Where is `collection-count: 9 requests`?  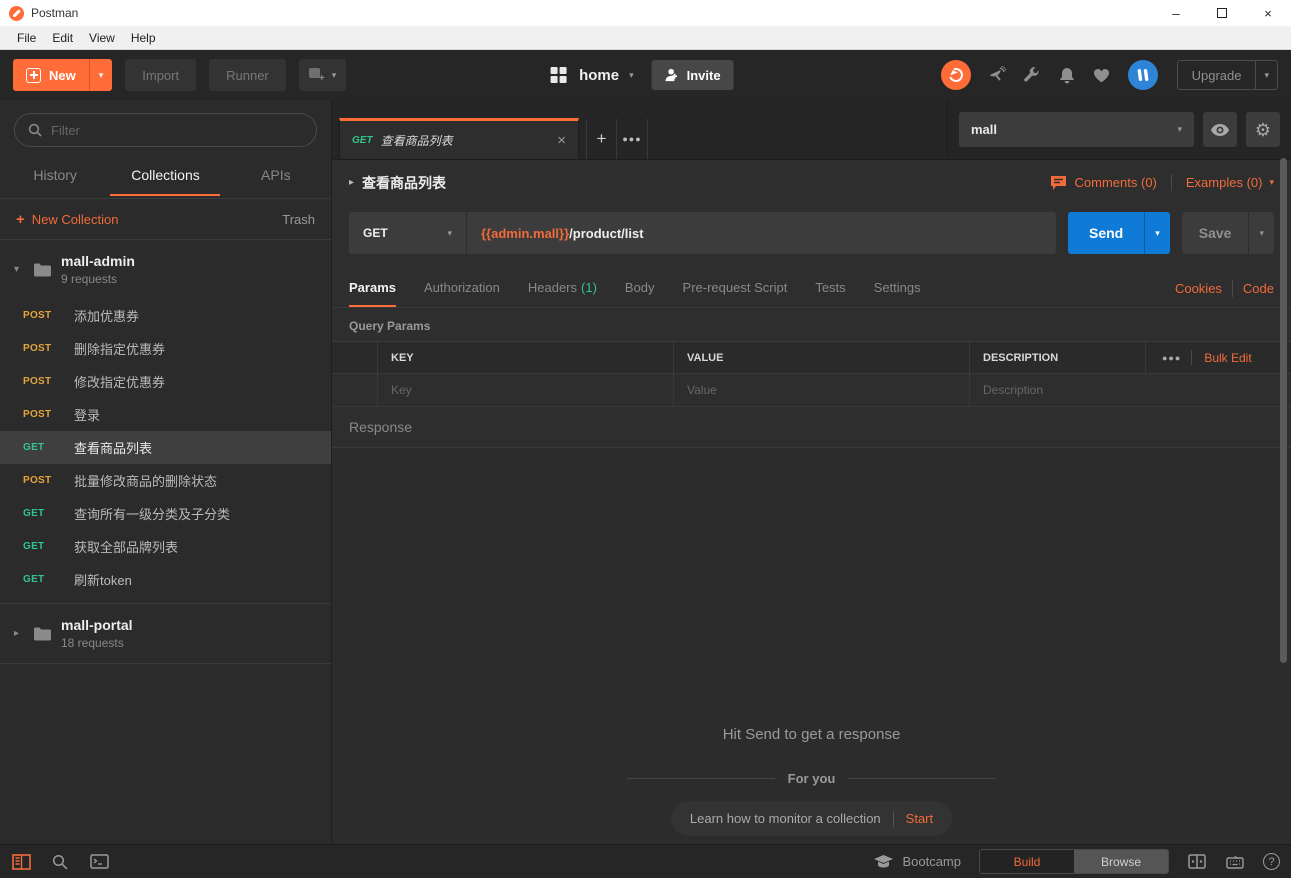 collection-count: 9 requests is located at coordinates (89, 279).